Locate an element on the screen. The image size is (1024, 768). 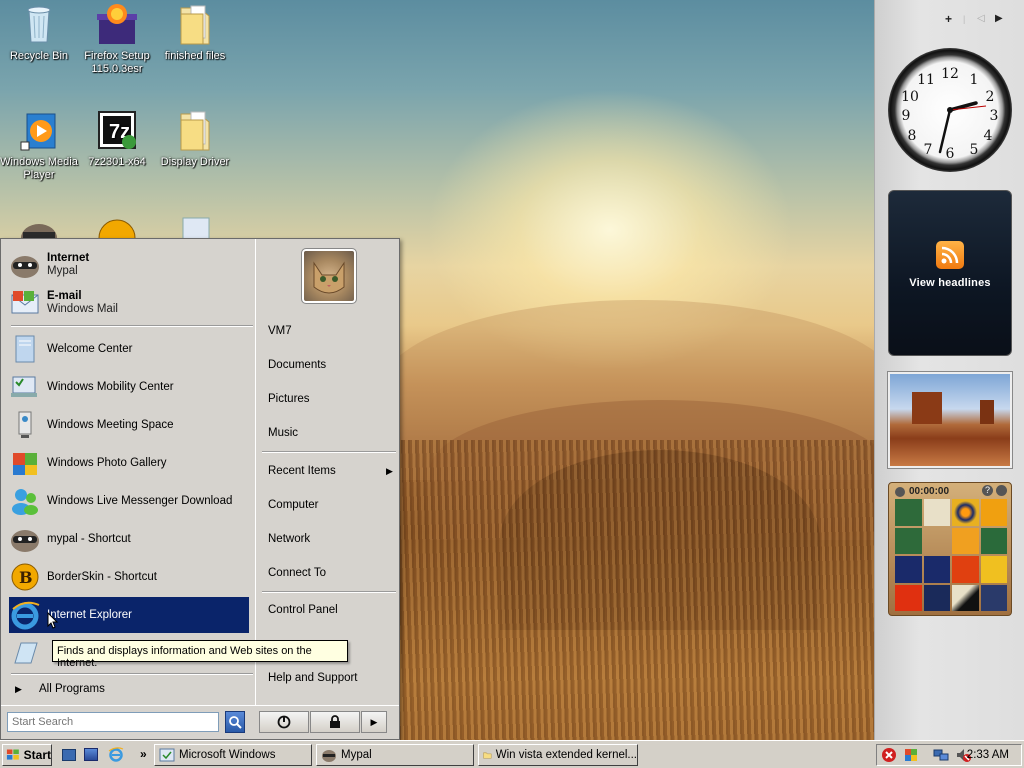
recent-item-meeting-space: Windows Meeting Space is located at coordinates (129, 425).